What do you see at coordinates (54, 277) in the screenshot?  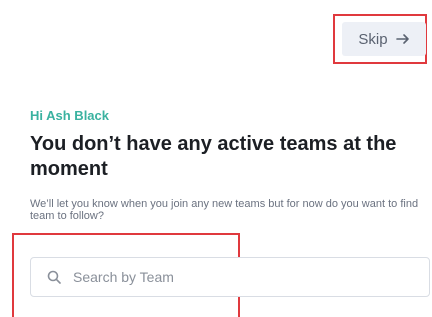 I see `search-icon` at bounding box center [54, 277].